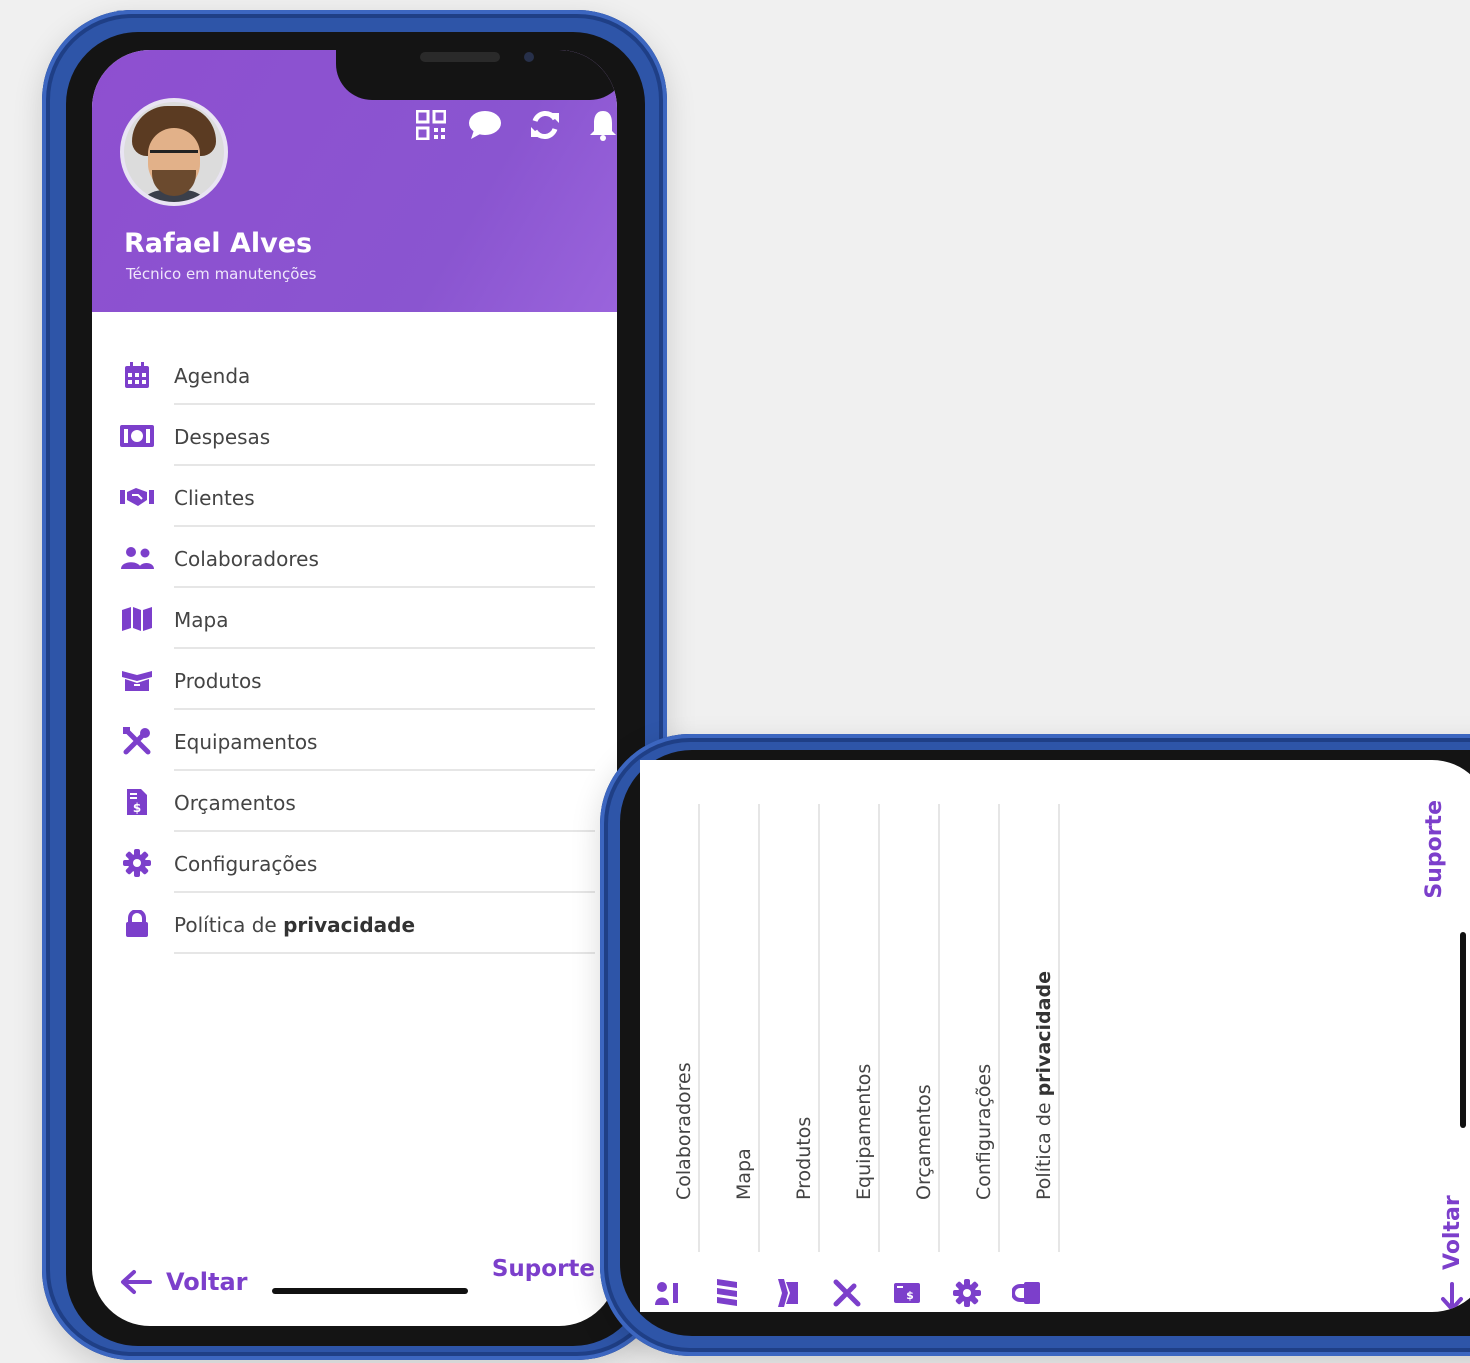  I want to click on landscape-item-produtos: Produtos, so click(790, 1046).